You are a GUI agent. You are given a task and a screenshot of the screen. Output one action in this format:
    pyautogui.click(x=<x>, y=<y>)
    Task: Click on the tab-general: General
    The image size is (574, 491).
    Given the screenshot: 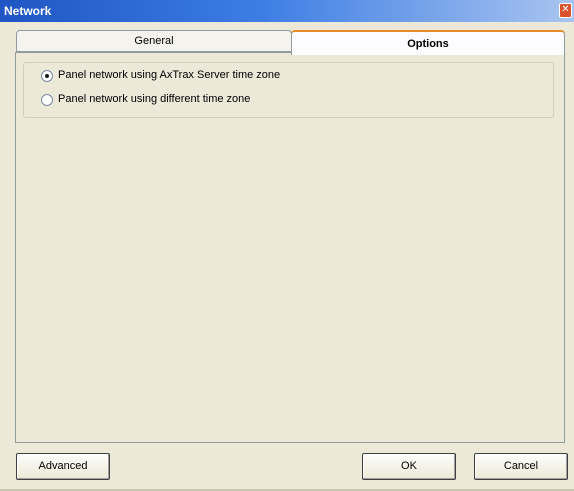 What is the action you would take?
    pyautogui.click(x=154, y=41)
    